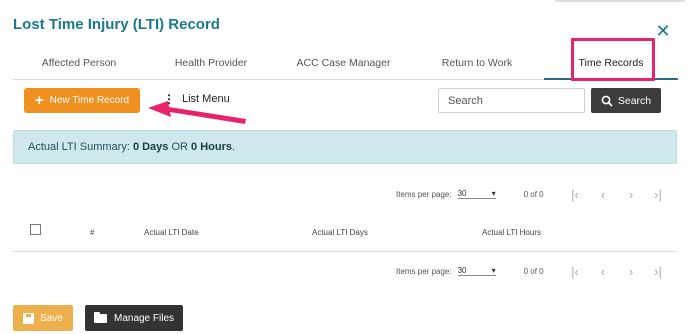 The image size is (688, 334). Describe the element at coordinates (180, 147) in the screenshot. I see `summary-or: OR` at that location.